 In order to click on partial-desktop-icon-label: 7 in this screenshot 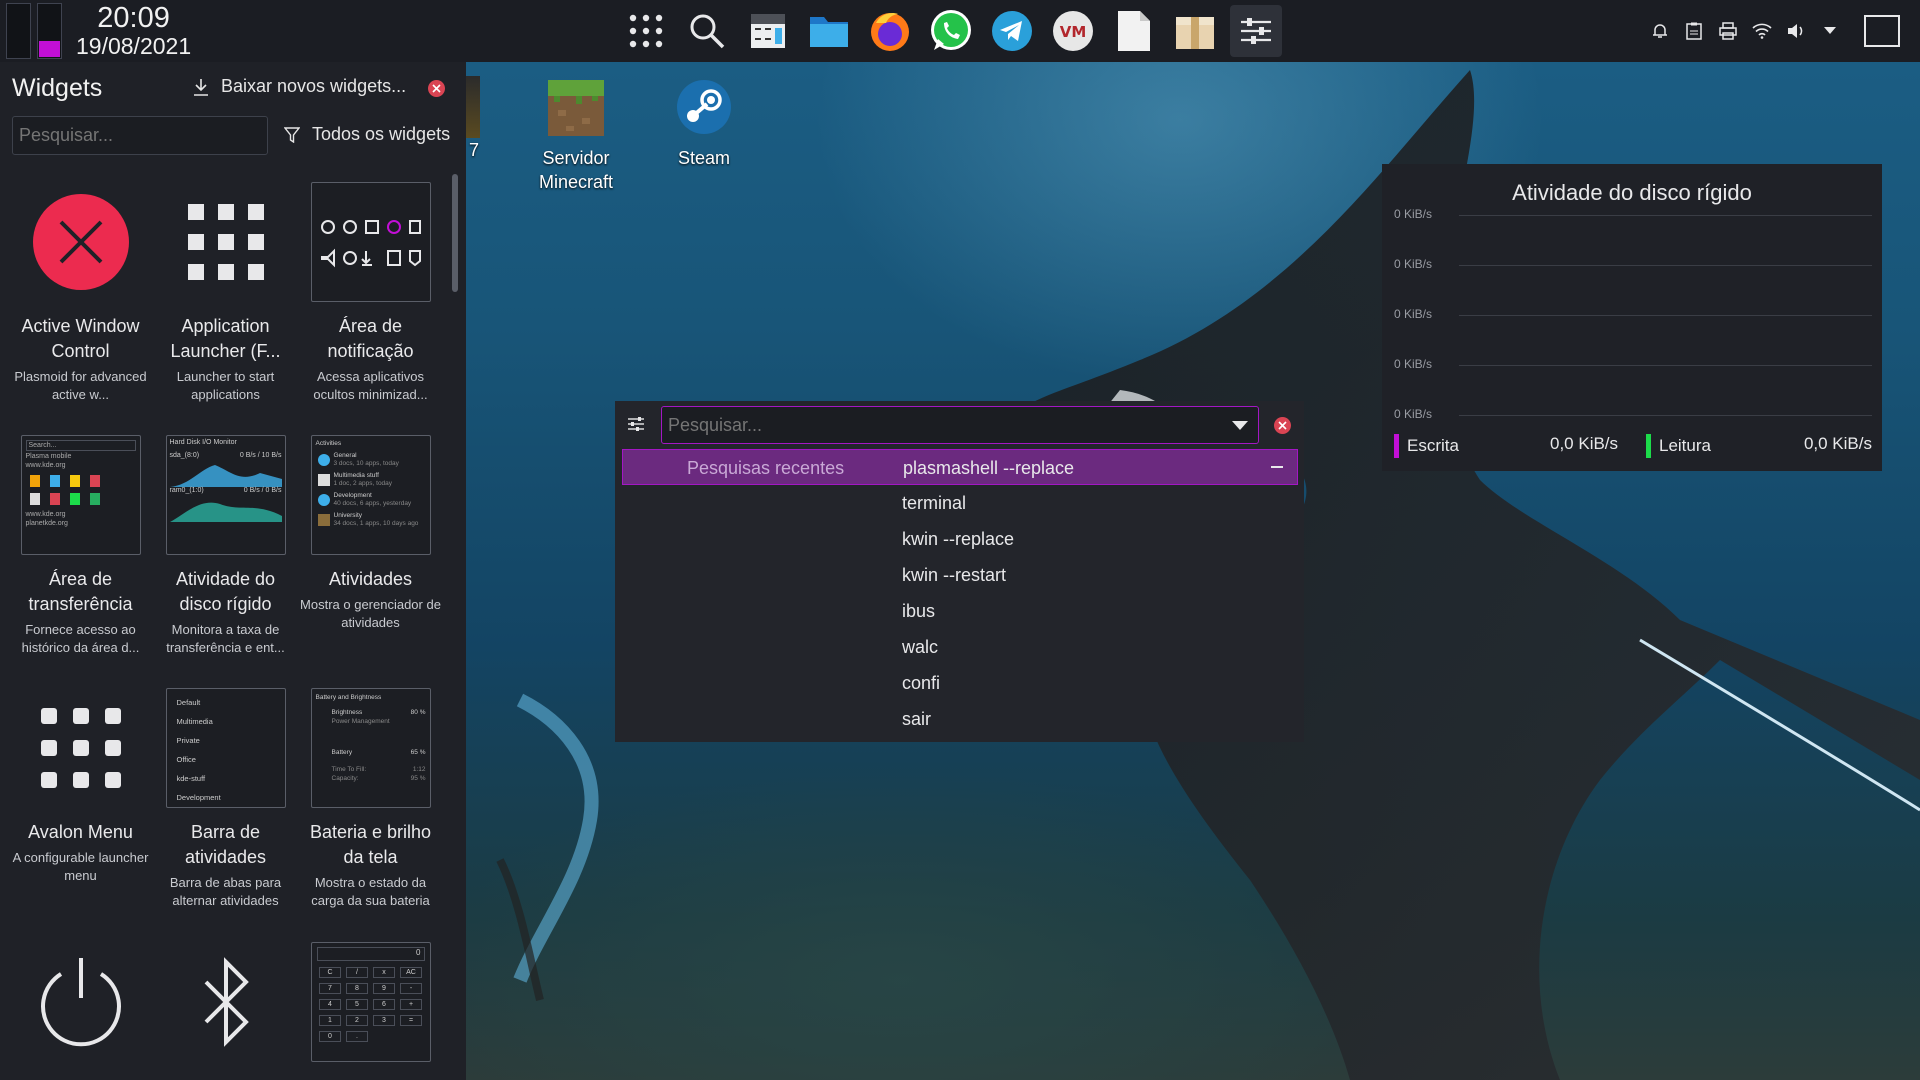, I will do `click(474, 150)`.